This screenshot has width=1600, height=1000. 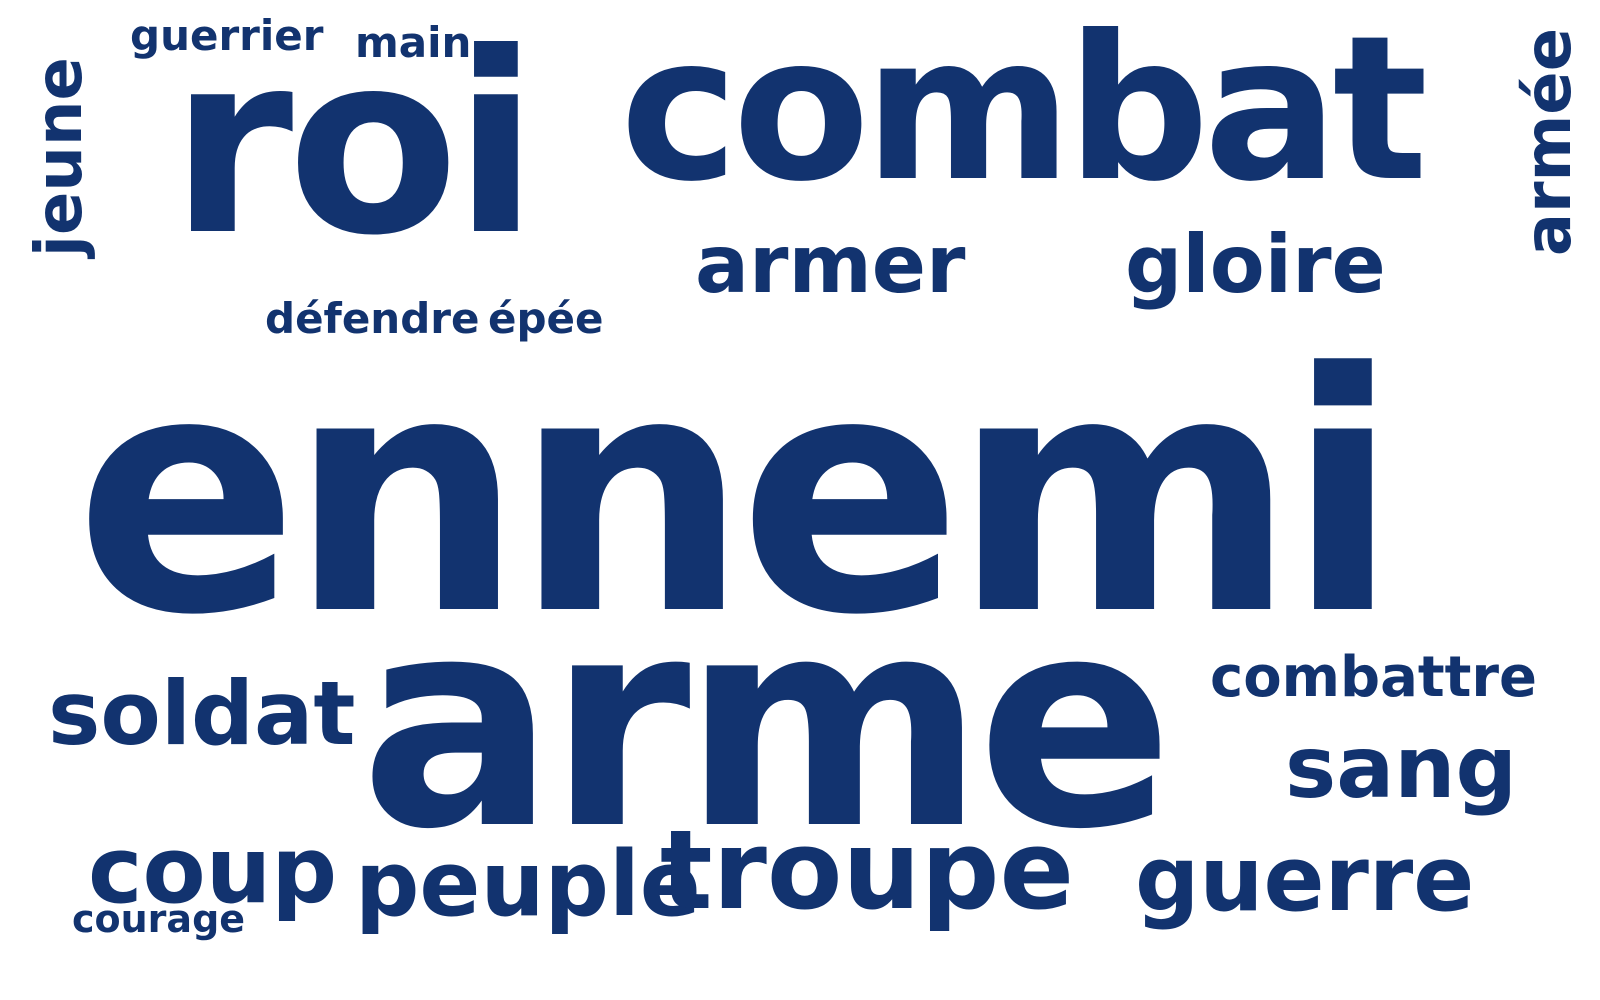 What do you see at coordinates (830, 264) in the screenshot?
I see `word-armer: armer` at bounding box center [830, 264].